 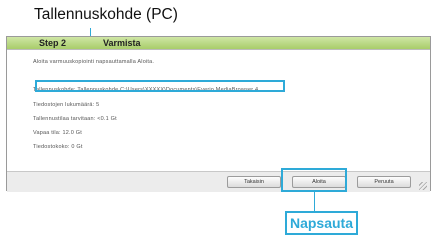 I want to click on annotation-caption: Tallennuskohde (PC), so click(x=106, y=14).